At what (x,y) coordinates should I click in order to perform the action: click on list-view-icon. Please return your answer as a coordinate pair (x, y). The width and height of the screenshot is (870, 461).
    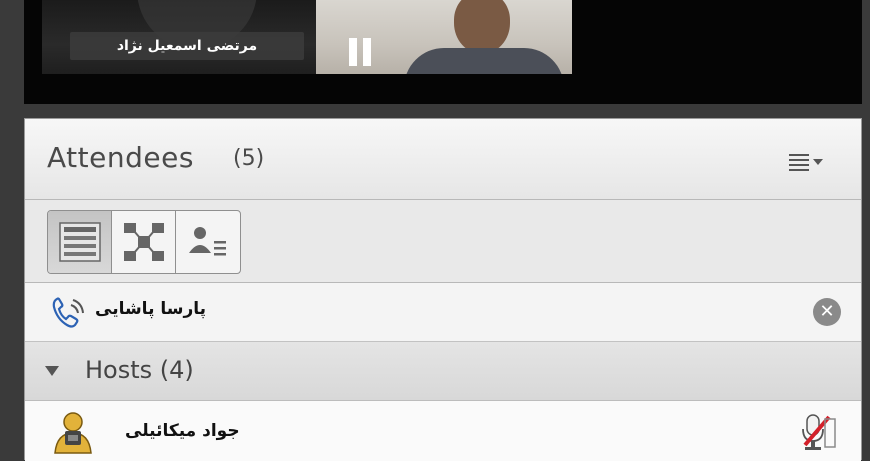
    Looking at the image, I should click on (79, 242).